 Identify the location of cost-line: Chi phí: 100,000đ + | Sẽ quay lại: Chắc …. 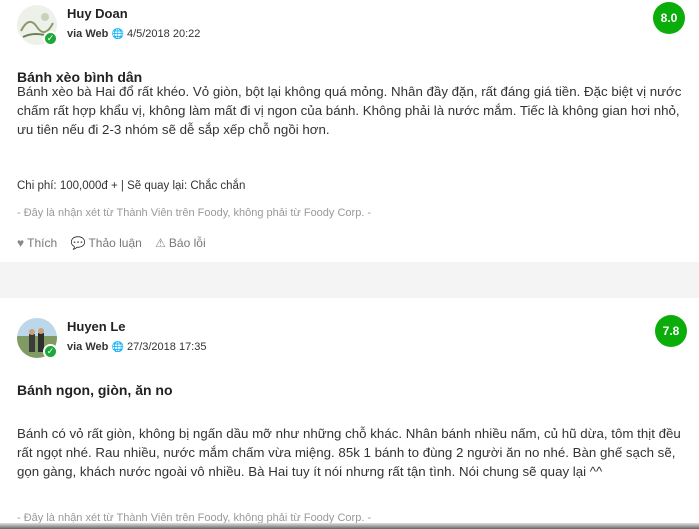
(131, 186).